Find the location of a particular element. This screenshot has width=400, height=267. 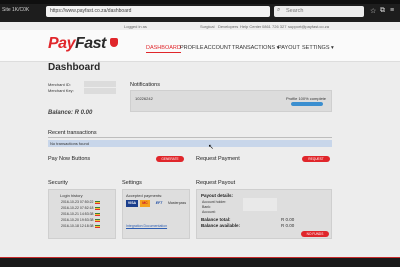

recent-transactions-title: Recent transactions is located at coordinates (72, 133).